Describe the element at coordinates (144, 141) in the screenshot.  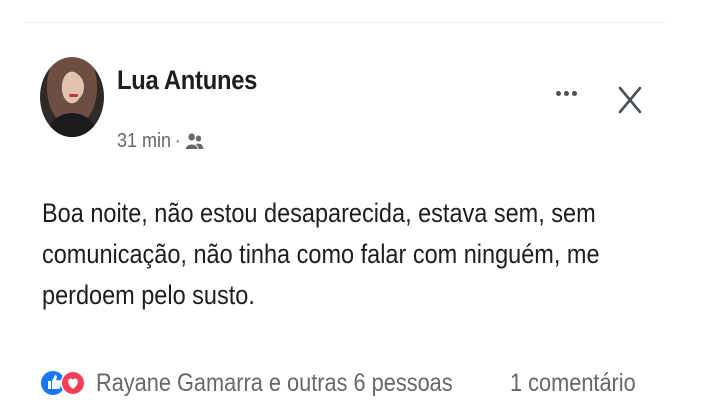
I see `post-timestamp: 31 min` at that location.